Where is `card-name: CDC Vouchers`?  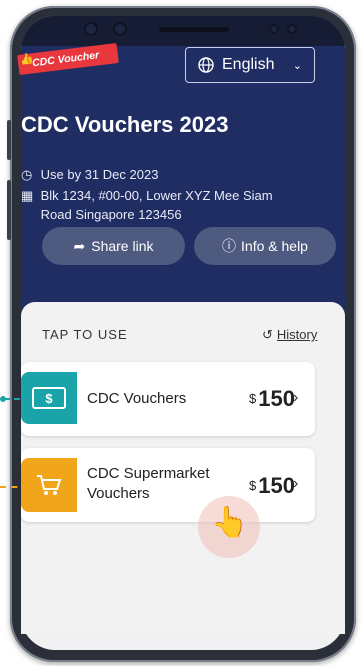
card-name: CDC Vouchers is located at coordinates (137, 398).